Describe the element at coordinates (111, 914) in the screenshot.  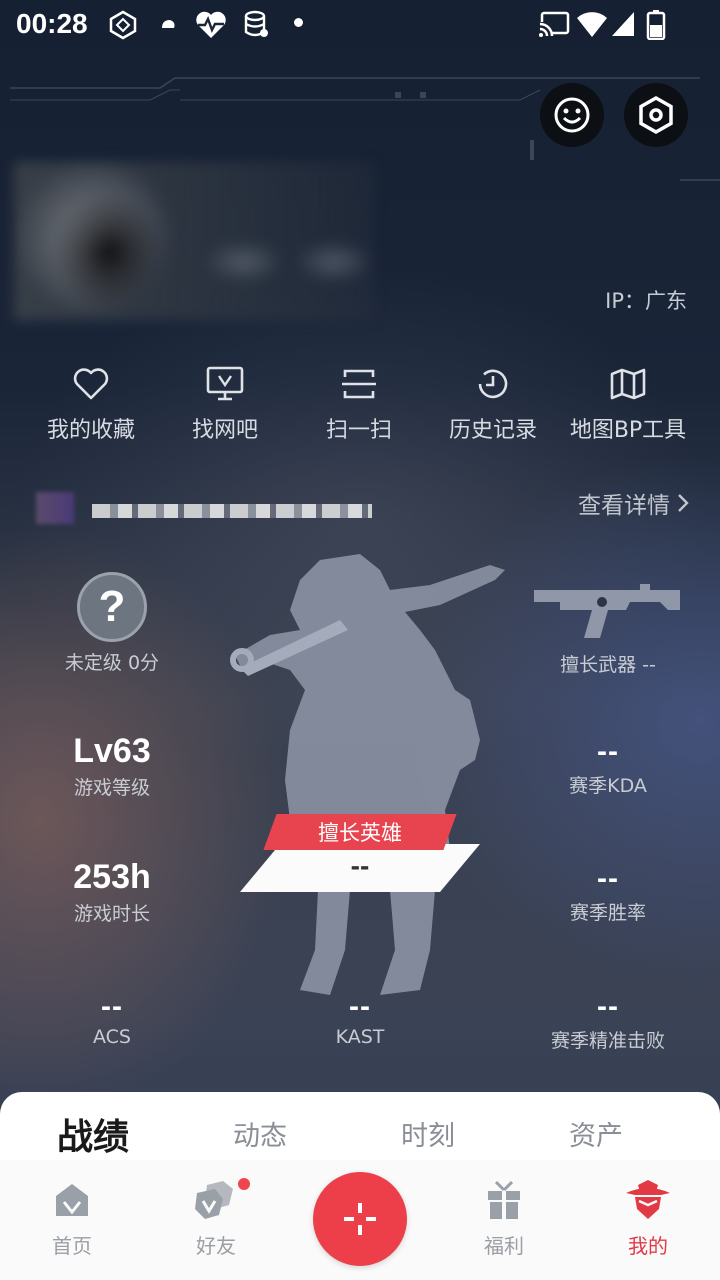
I see `playtime-label: 游戏时长` at that location.